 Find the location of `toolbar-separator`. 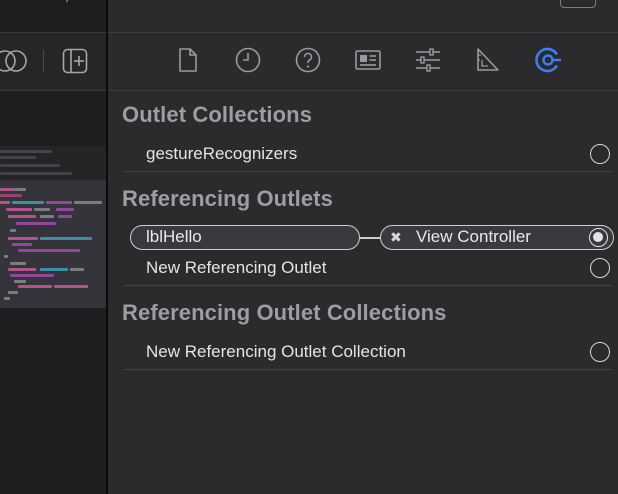

toolbar-separator is located at coordinates (43, 61).